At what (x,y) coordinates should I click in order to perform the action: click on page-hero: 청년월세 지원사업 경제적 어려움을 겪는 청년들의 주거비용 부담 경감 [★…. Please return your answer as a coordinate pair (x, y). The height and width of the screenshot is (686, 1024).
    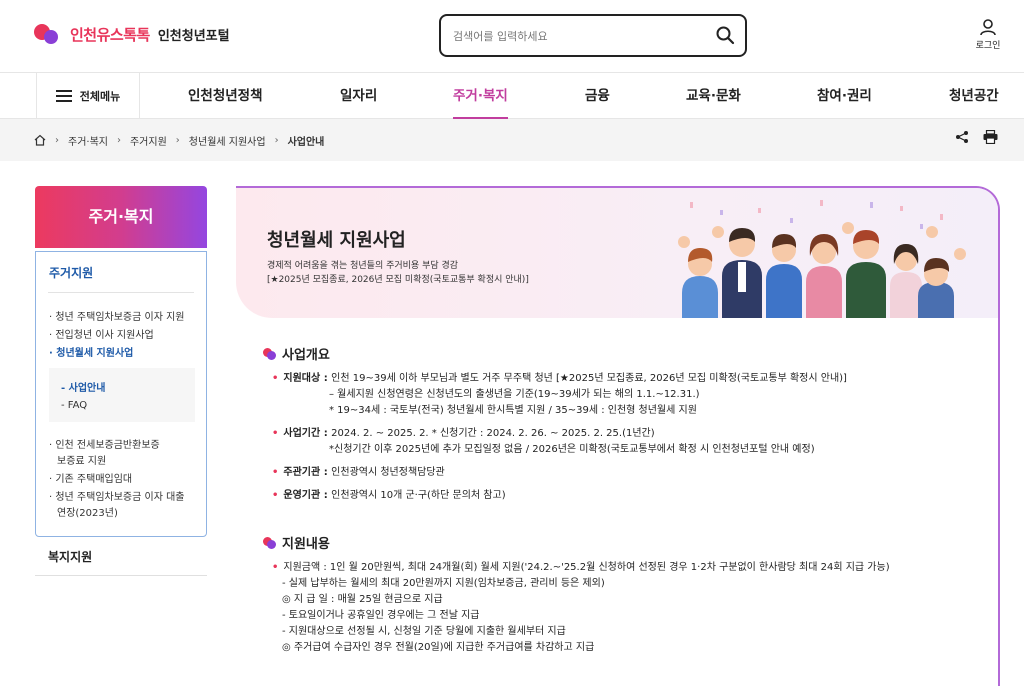
    Looking at the image, I should click on (617, 253).